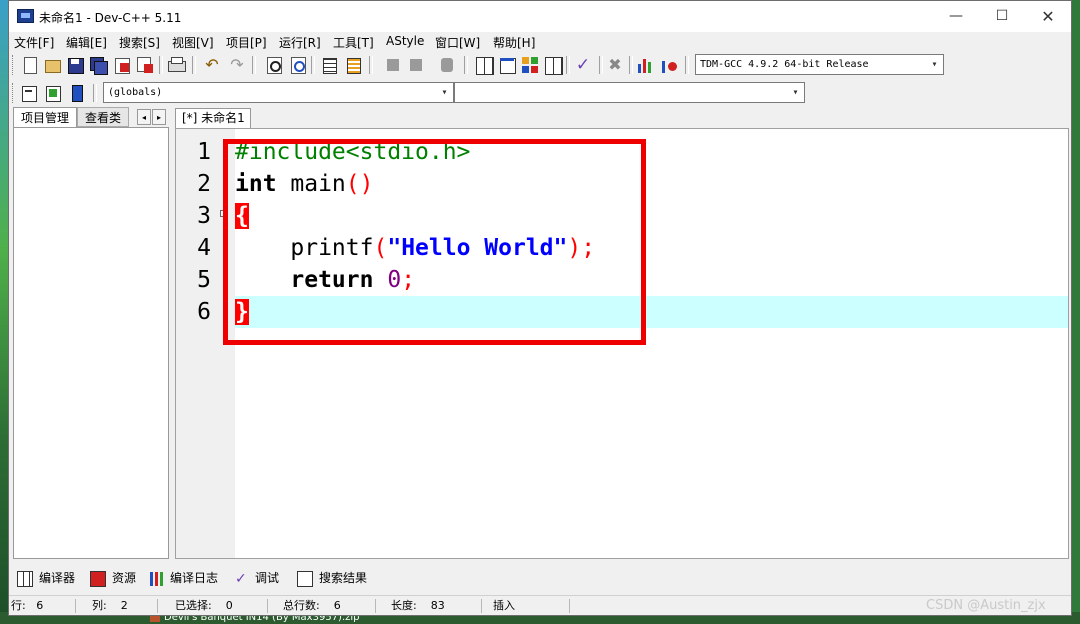  What do you see at coordinates (34, 42) in the screenshot?
I see `menu-file: 文件[F]` at bounding box center [34, 42].